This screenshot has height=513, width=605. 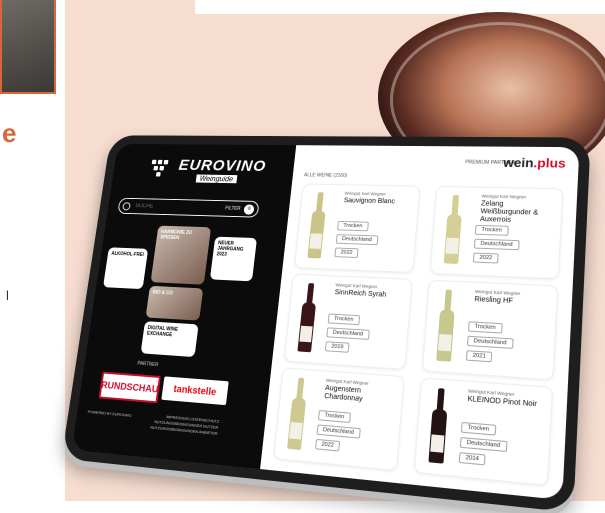 I want to click on grape-icon, so click(x=162, y=169).